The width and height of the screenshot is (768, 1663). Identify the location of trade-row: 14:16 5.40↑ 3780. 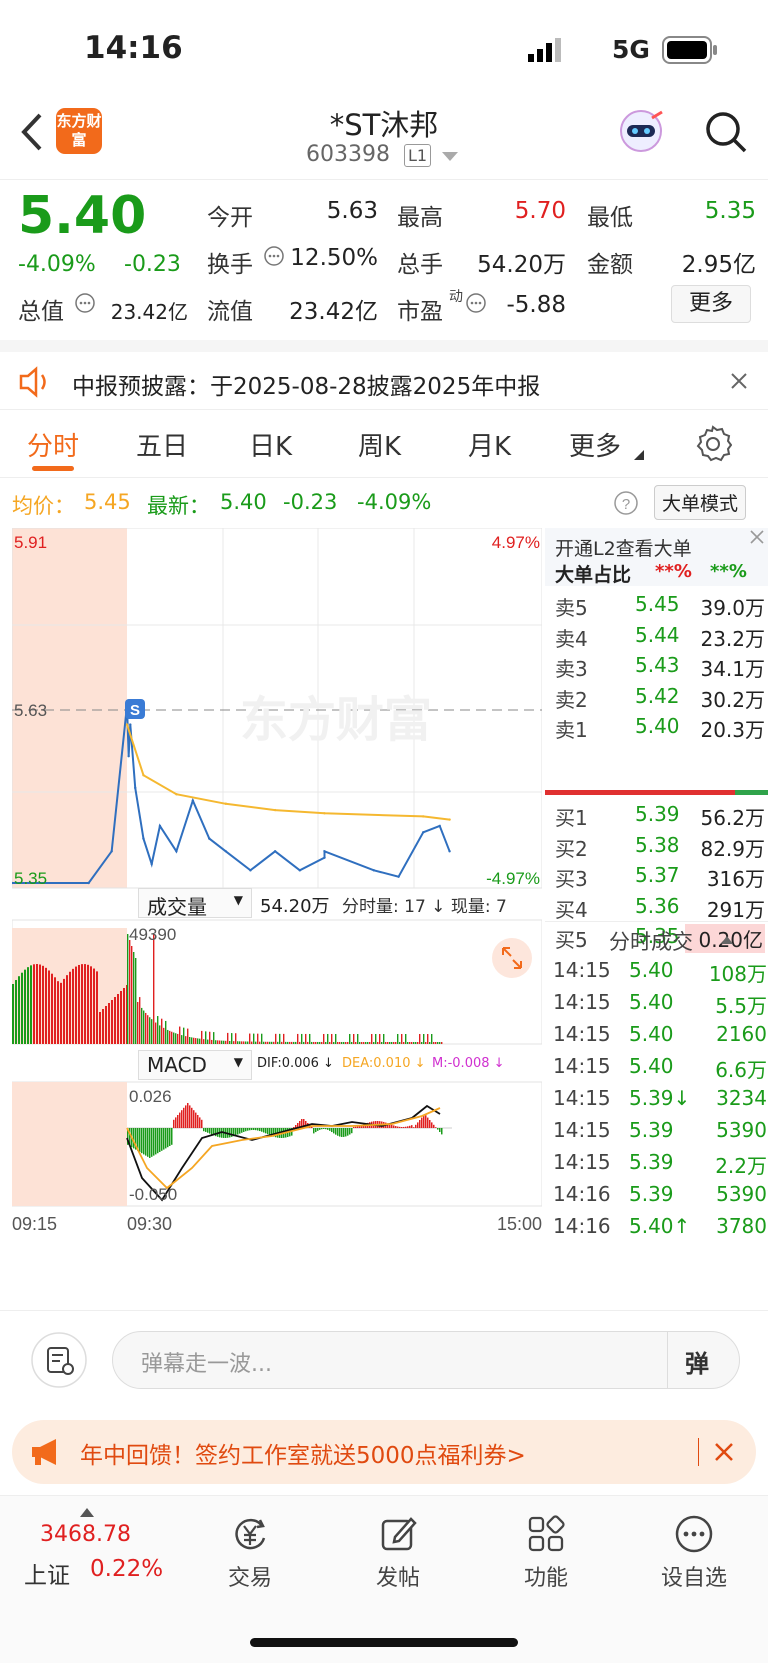
(656, 1226).